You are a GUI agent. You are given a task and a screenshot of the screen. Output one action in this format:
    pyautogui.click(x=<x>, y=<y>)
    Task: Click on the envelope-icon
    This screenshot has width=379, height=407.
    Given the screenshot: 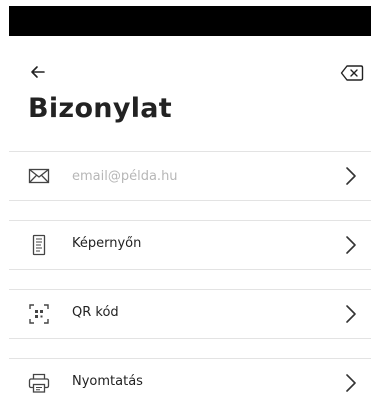 What is the action you would take?
    pyautogui.click(x=39, y=176)
    